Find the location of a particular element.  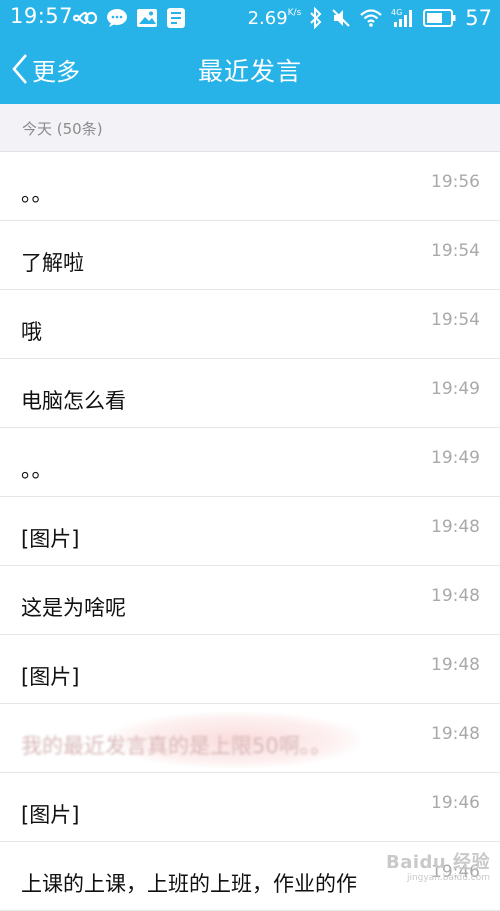

list-item: 这是为啥呢 19:48 is located at coordinates (250, 600).